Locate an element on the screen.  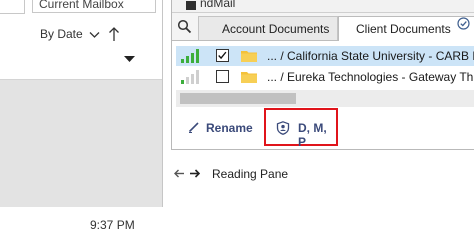
addin-logo-icon is located at coordinates (191, 5).